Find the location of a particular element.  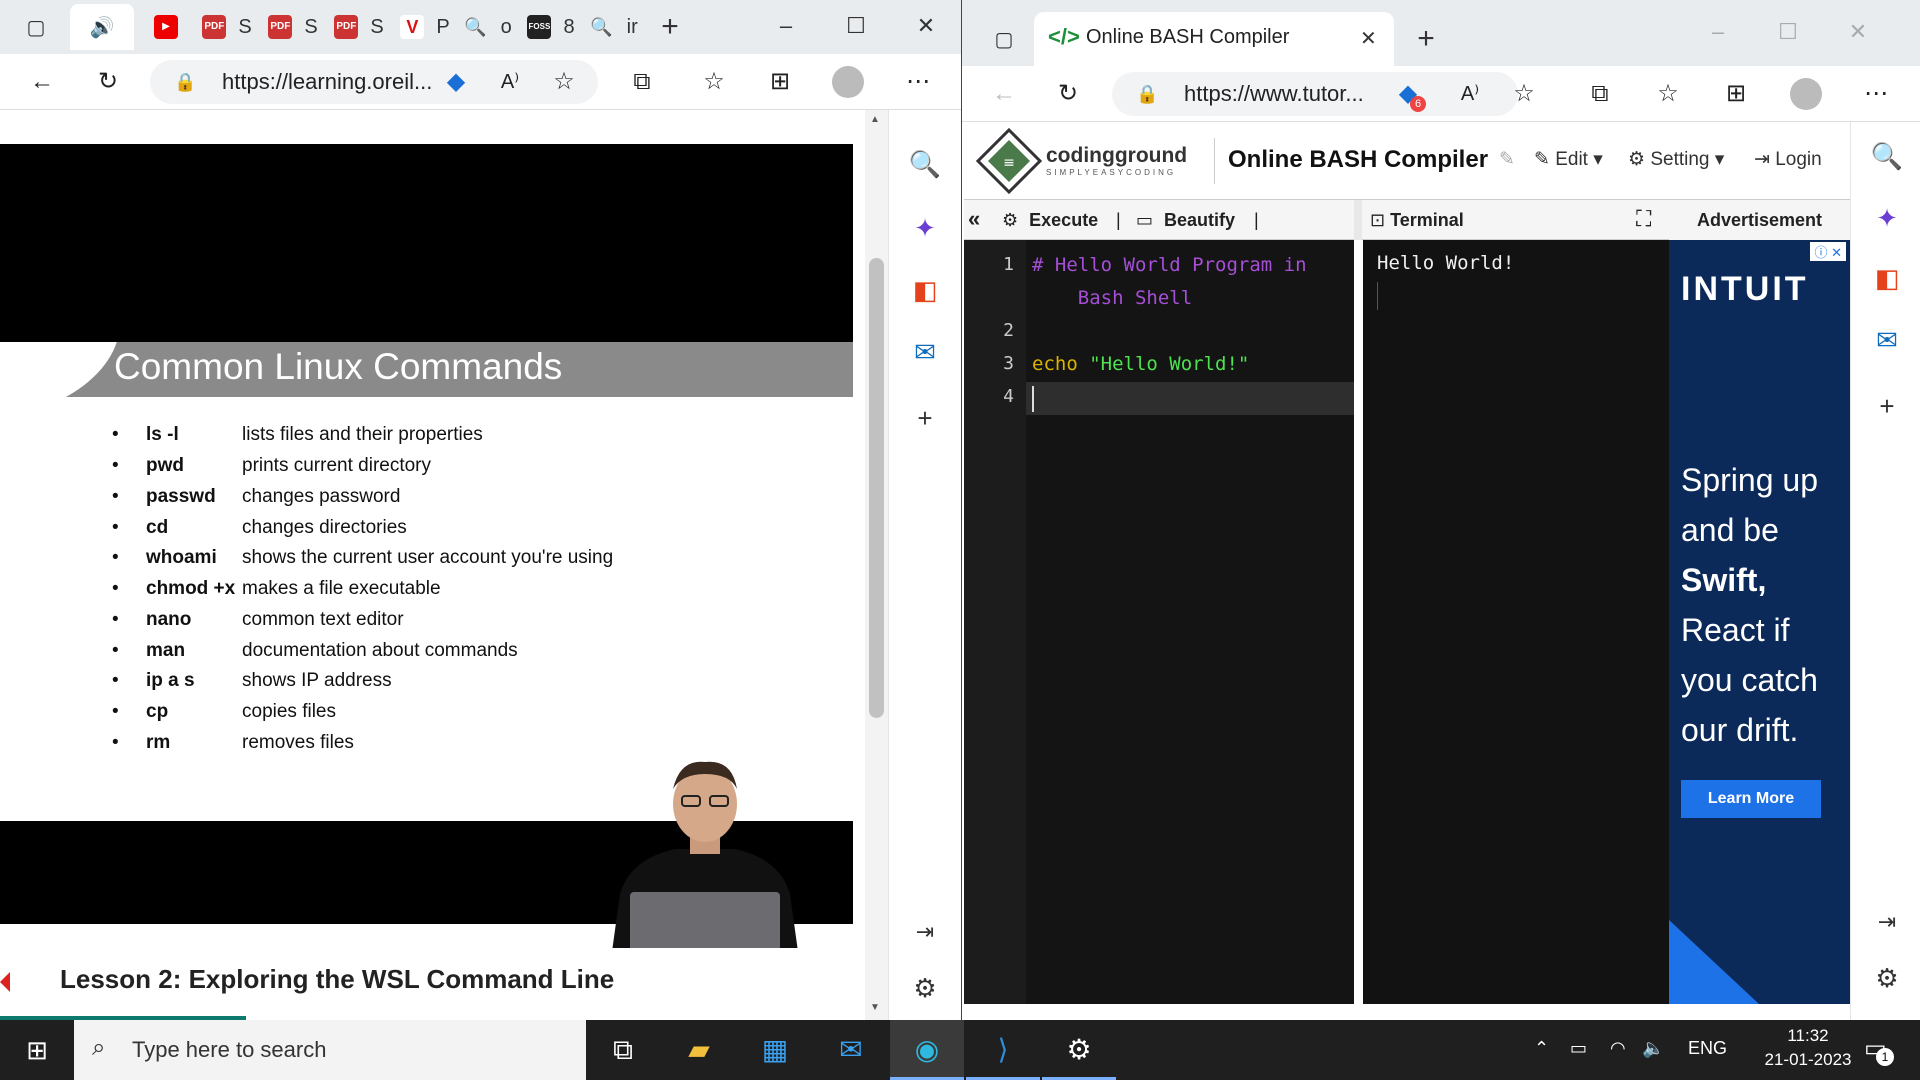

beautify-button: ▭ Beautify is located at coordinates (1185, 220).